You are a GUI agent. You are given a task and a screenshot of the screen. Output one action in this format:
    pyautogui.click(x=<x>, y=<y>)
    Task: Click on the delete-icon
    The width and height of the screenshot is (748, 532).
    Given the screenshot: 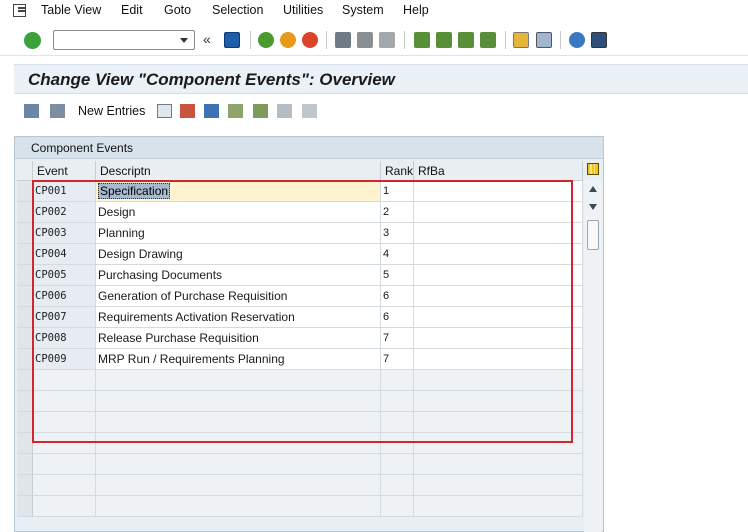 What is the action you would take?
    pyautogui.click(x=187, y=111)
    